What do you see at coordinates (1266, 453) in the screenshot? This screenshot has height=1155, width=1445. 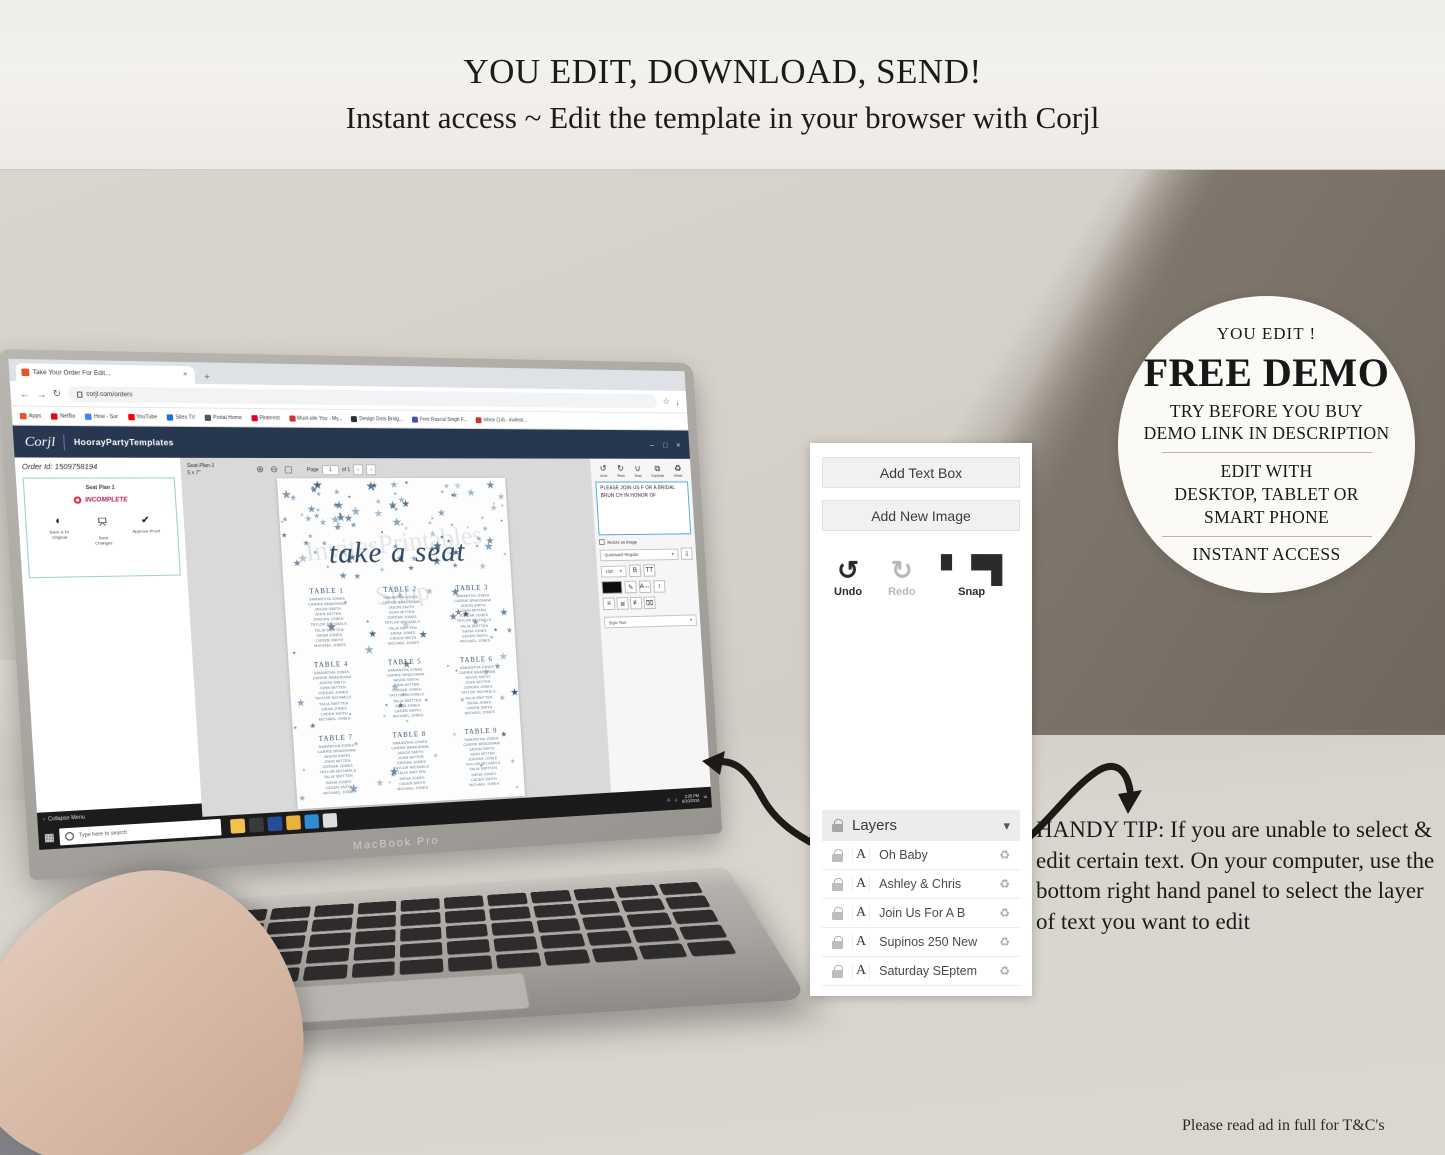 I see `divider` at bounding box center [1266, 453].